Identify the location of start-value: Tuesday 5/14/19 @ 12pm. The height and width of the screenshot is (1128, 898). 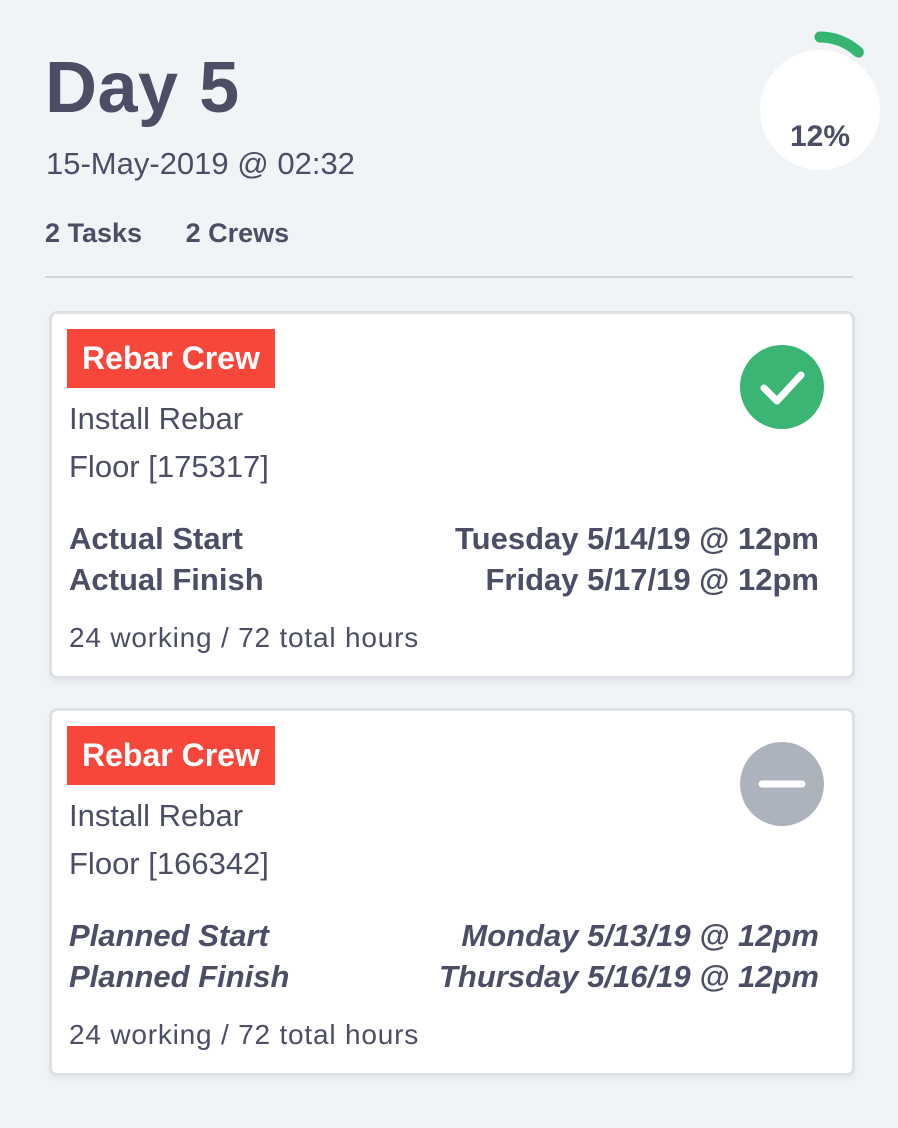
(637, 538).